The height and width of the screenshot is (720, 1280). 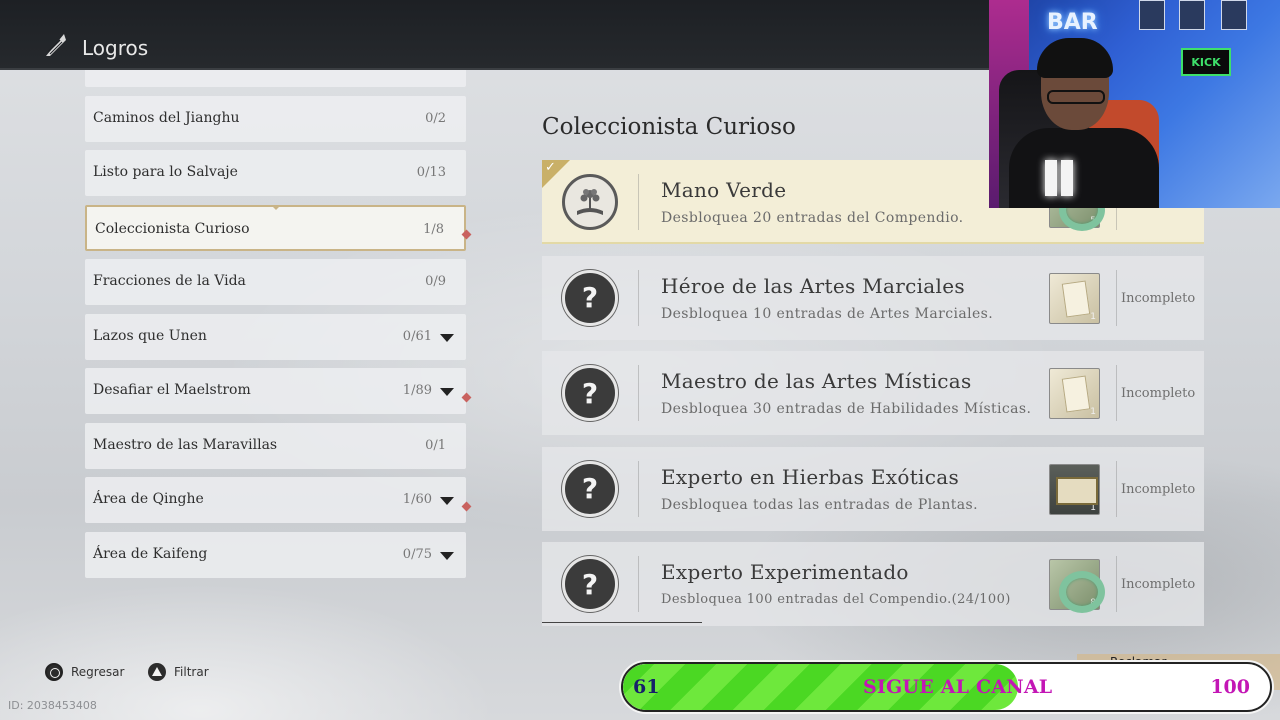 What do you see at coordinates (1084, 168) in the screenshot?
I see `streamer-body` at bounding box center [1084, 168].